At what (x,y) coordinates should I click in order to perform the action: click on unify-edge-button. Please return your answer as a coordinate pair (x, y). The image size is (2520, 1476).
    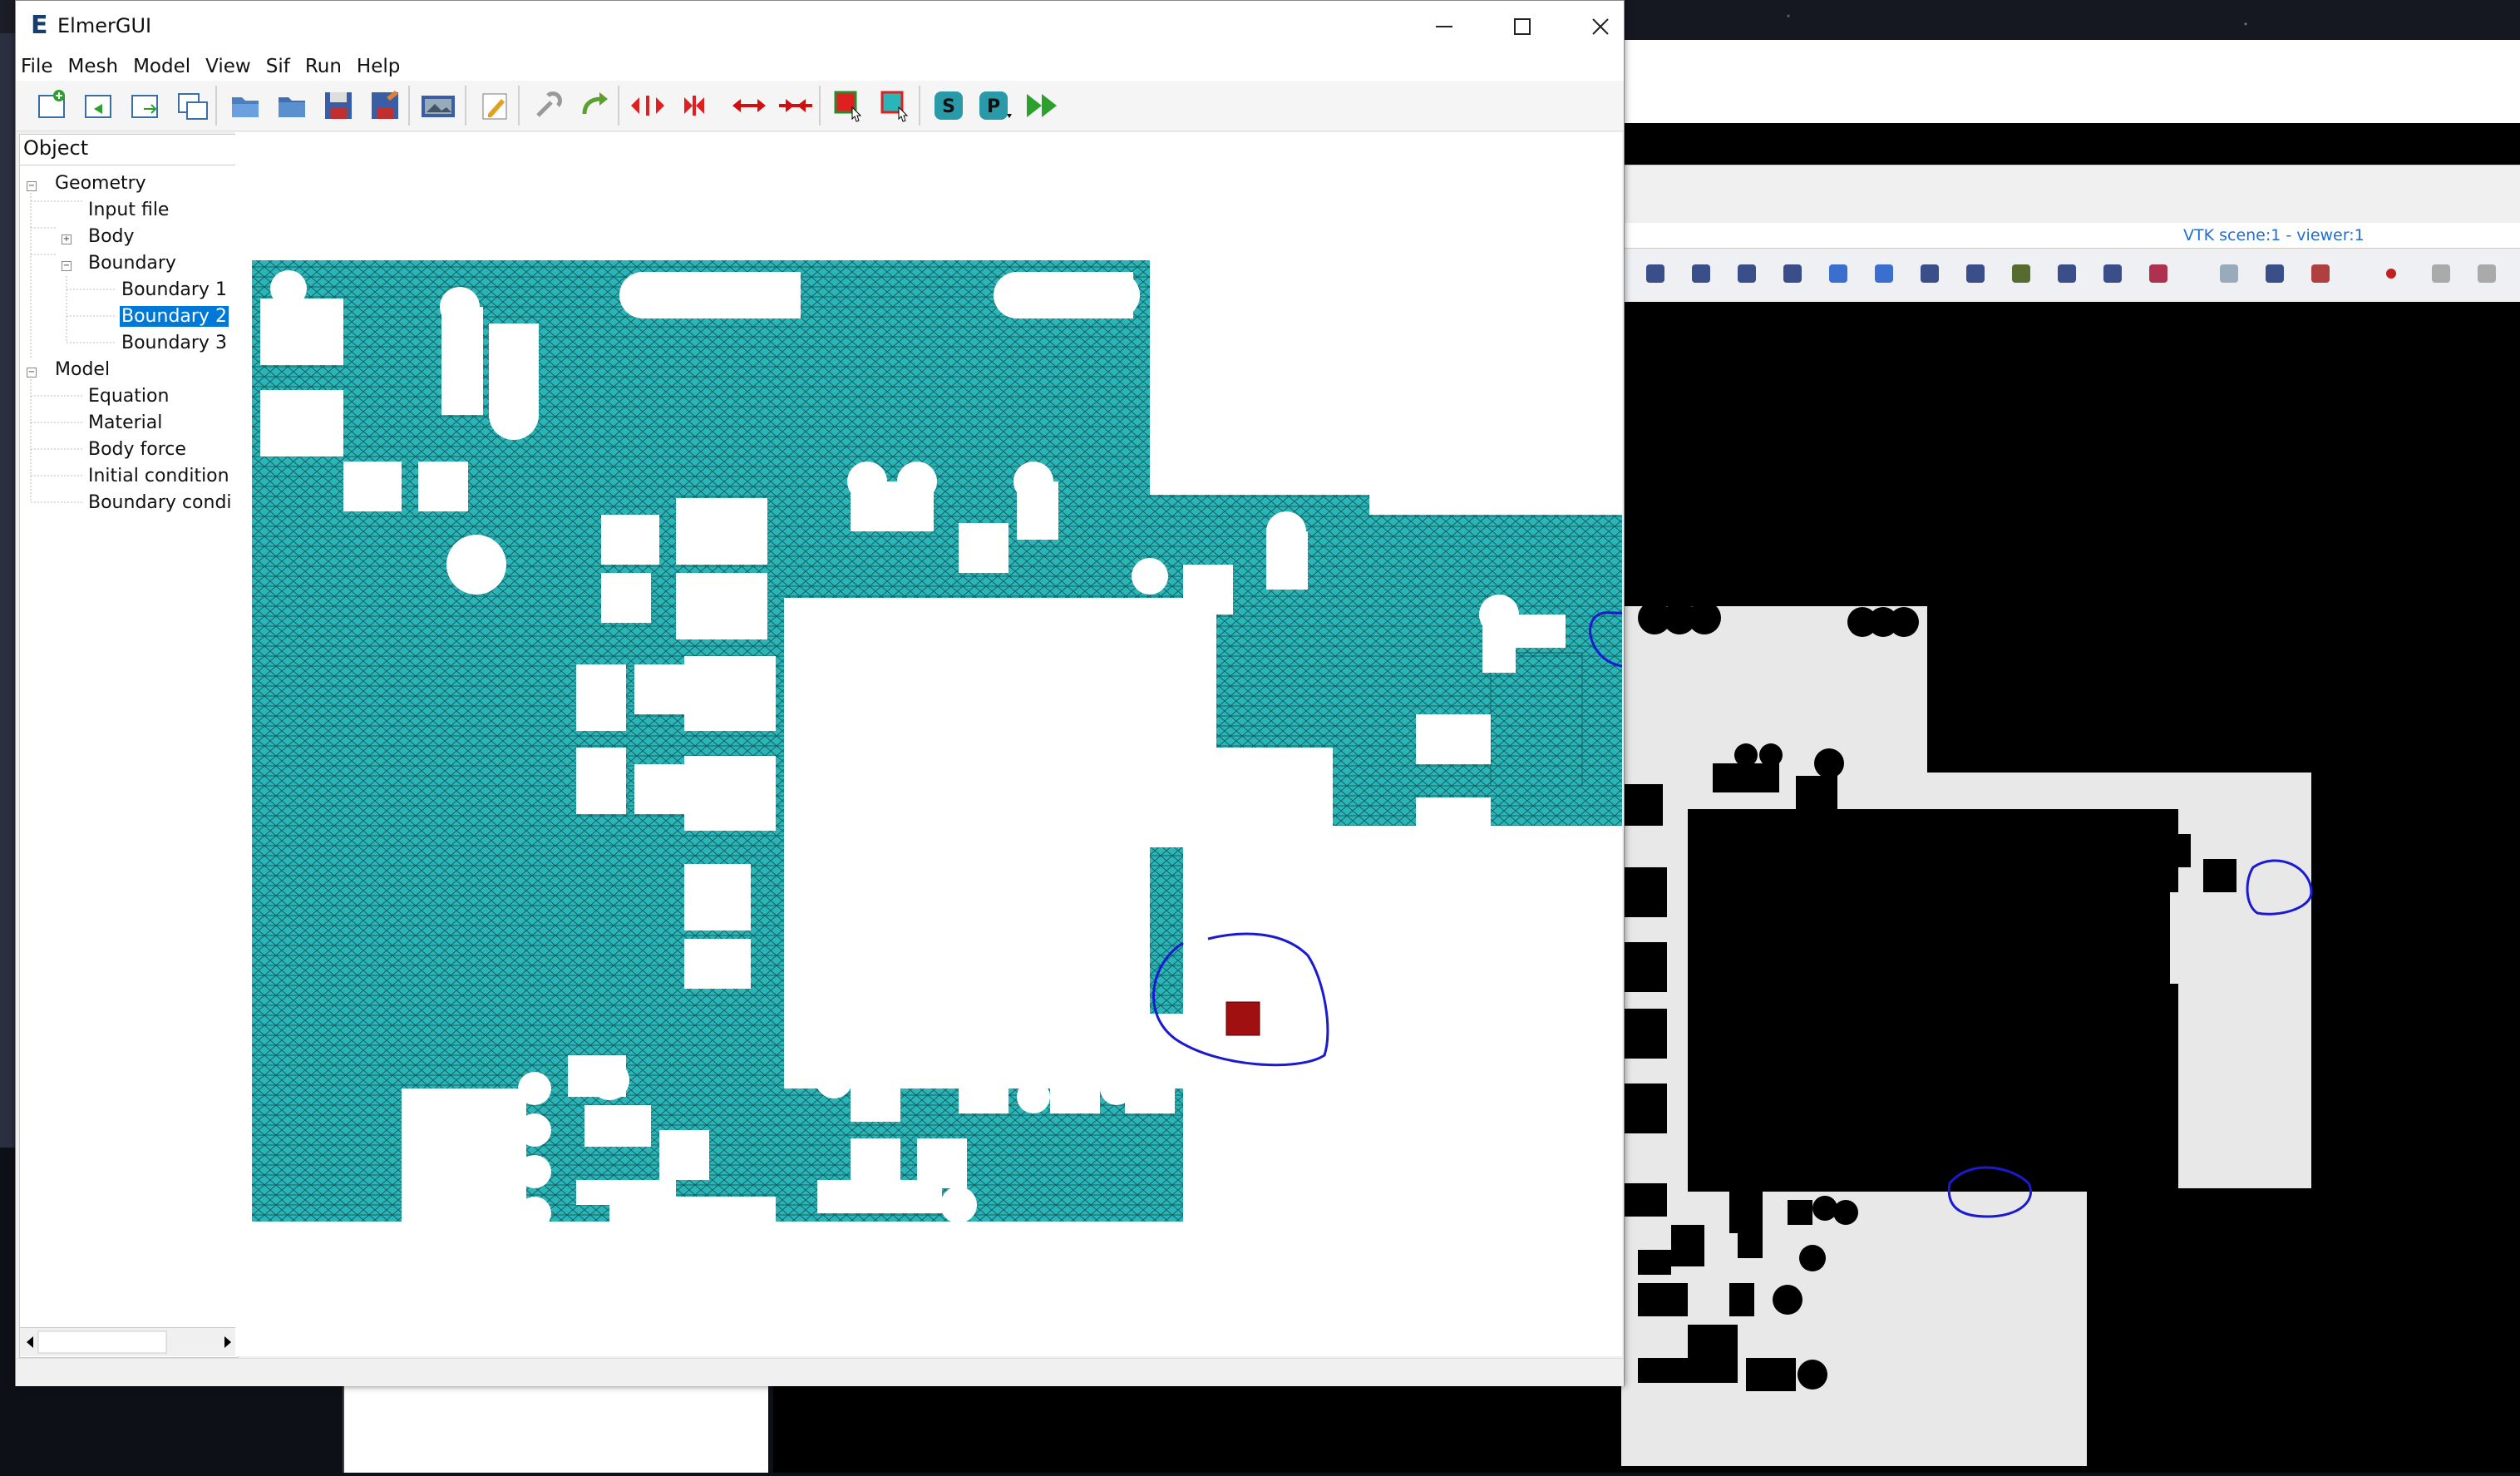
    Looking at the image, I should click on (795, 105).